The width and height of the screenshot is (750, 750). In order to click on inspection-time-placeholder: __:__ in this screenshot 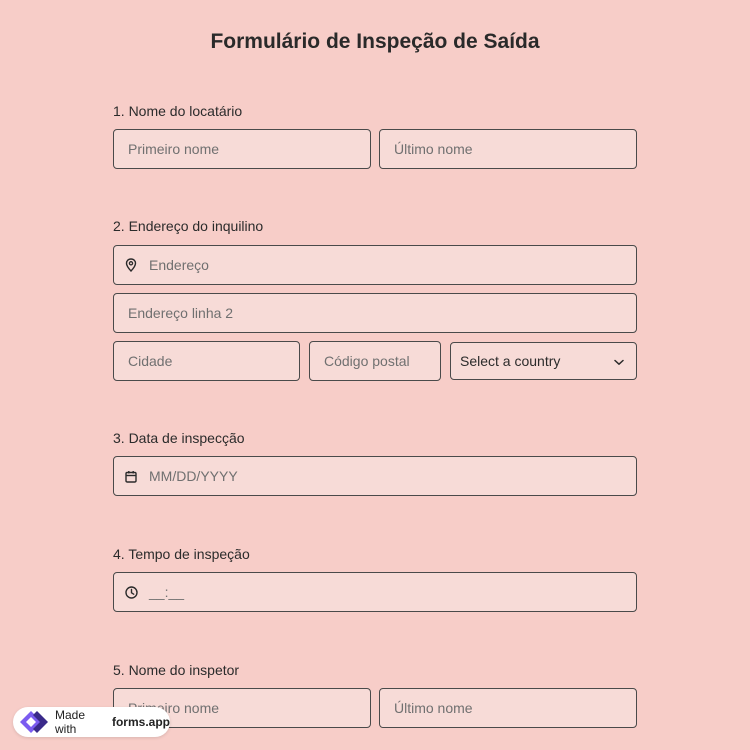, I will do `click(167, 592)`.